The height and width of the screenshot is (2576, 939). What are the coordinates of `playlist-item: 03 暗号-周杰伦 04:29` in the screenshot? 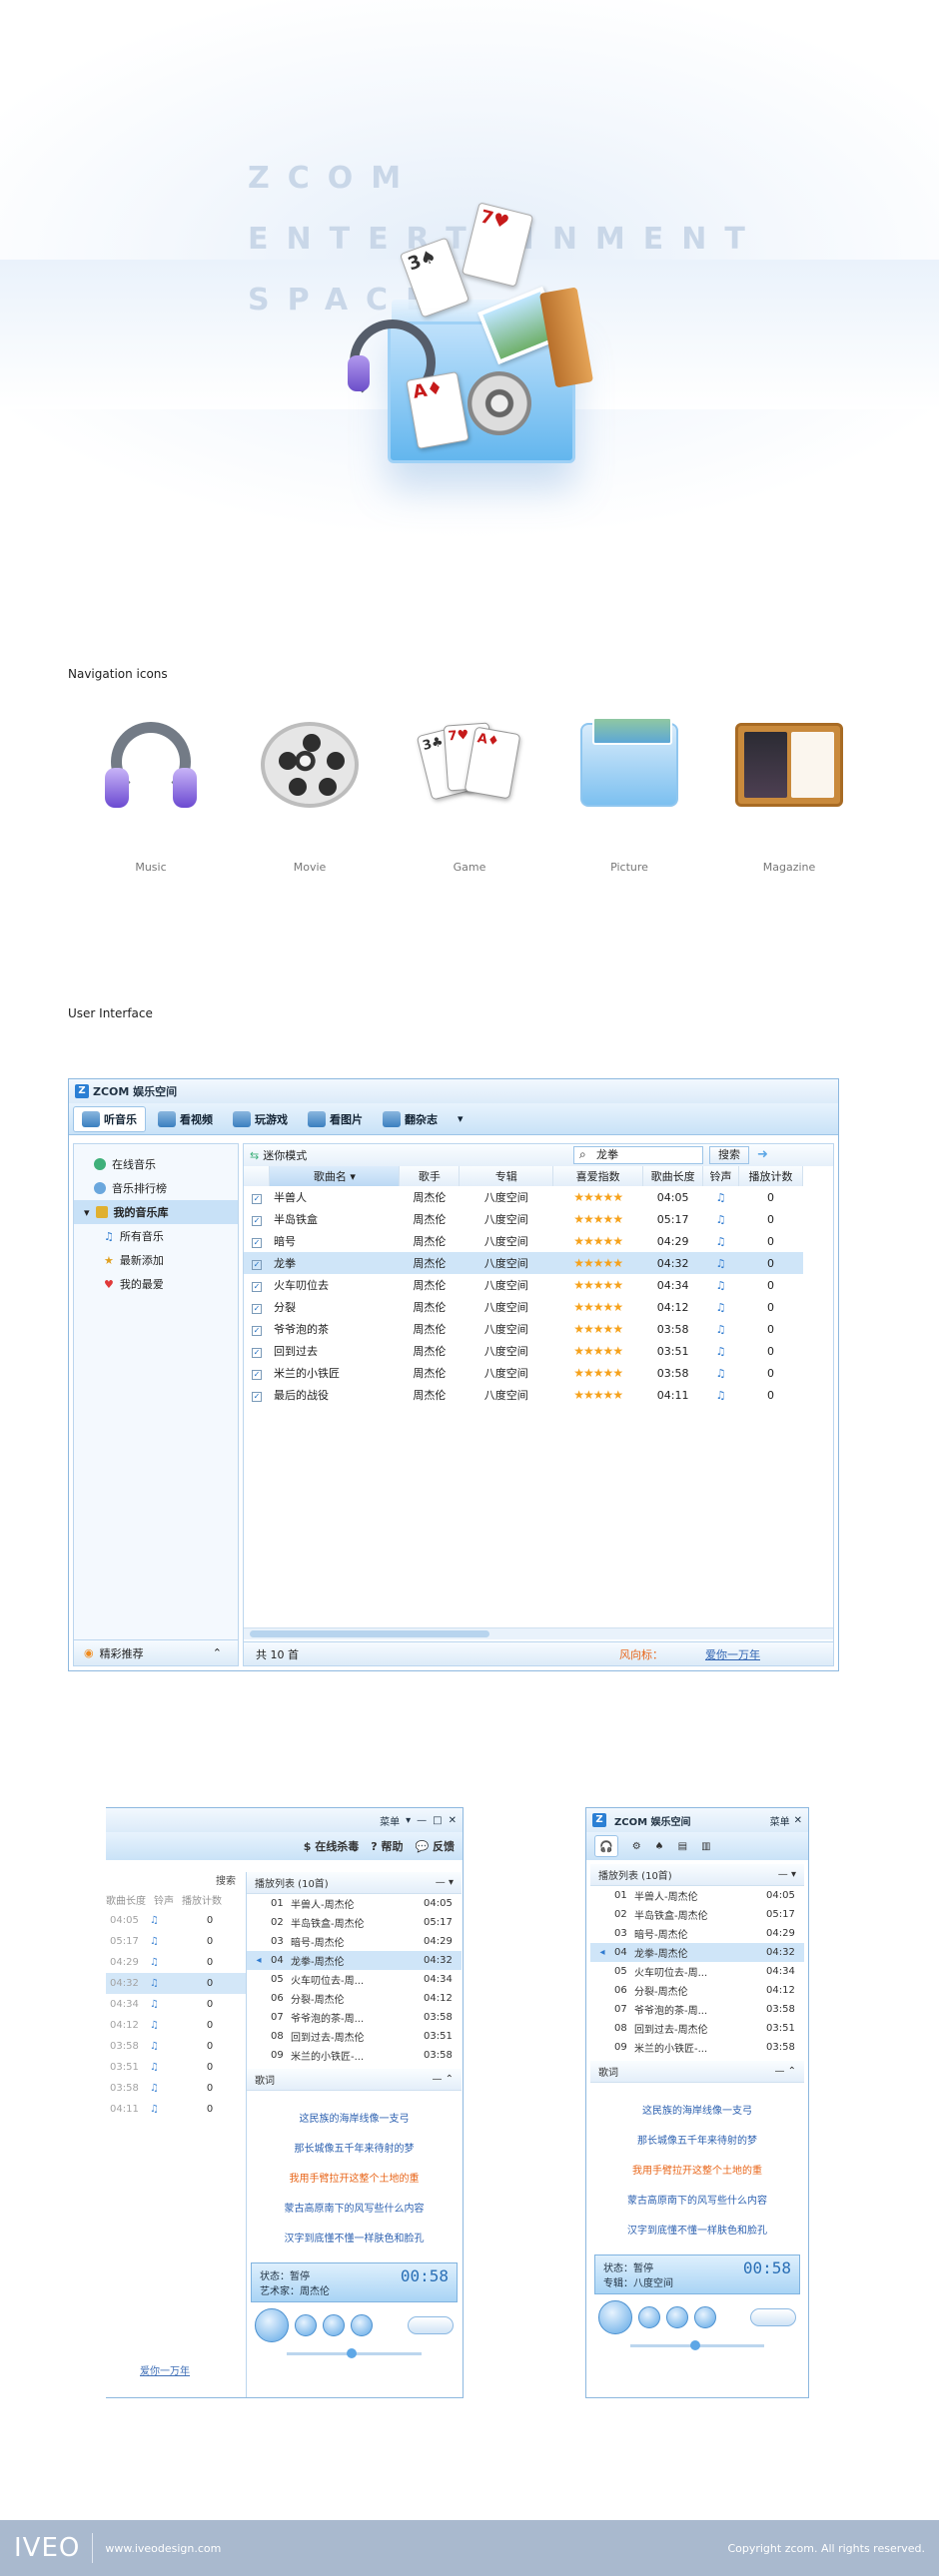 It's located at (697, 1933).